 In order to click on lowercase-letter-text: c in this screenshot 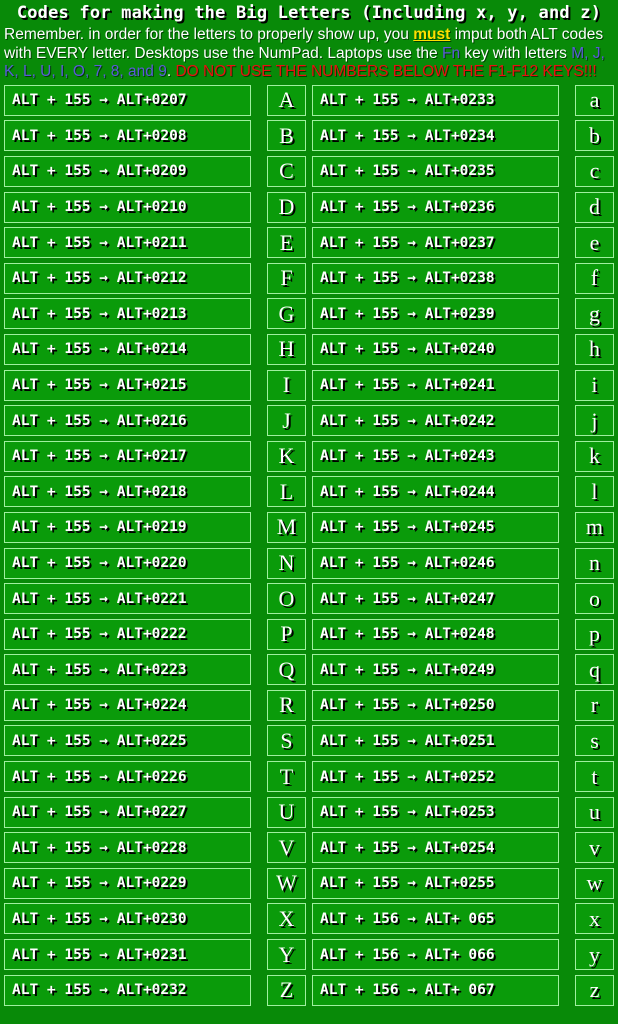, I will do `click(594, 171)`.